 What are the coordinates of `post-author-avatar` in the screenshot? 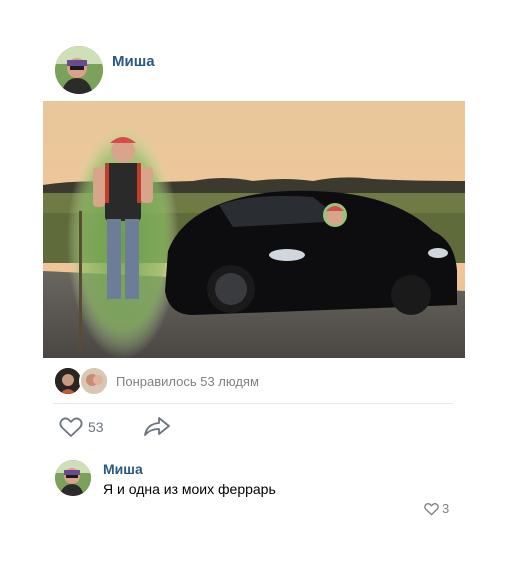 It's located at (79, 70).